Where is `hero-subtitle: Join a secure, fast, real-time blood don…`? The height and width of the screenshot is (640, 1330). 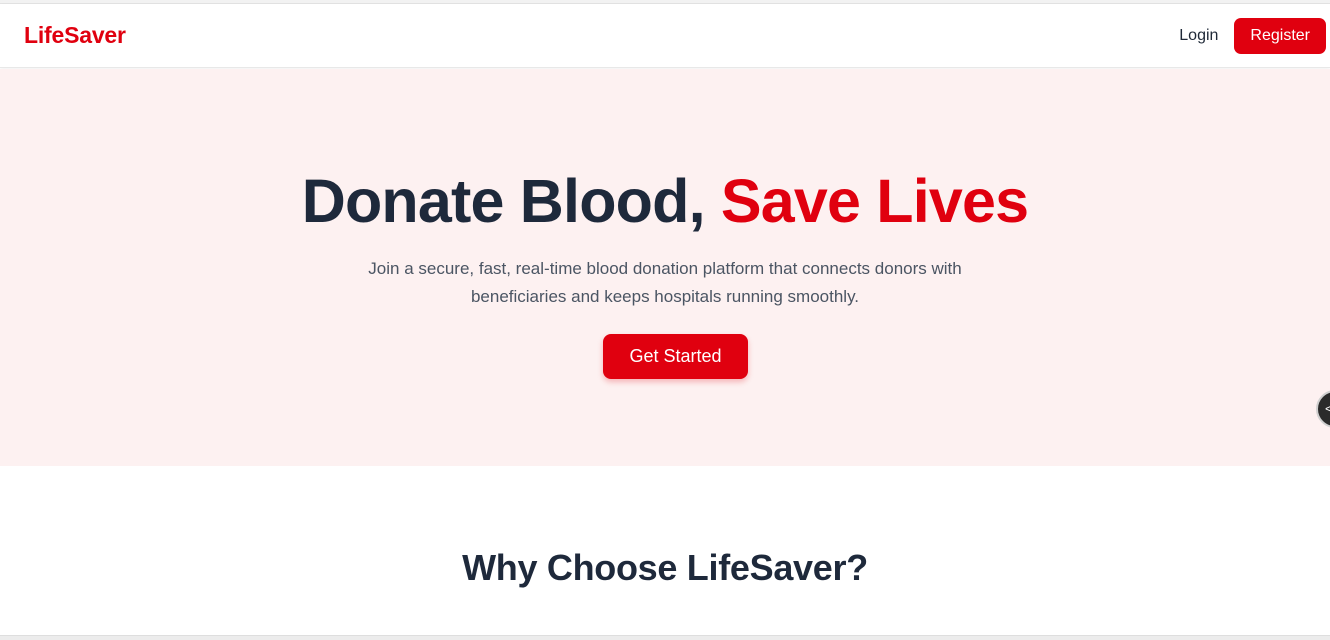 hero-subtitle: Join a secure, fast, real-time blood don… is located at coordinates (665, 282).